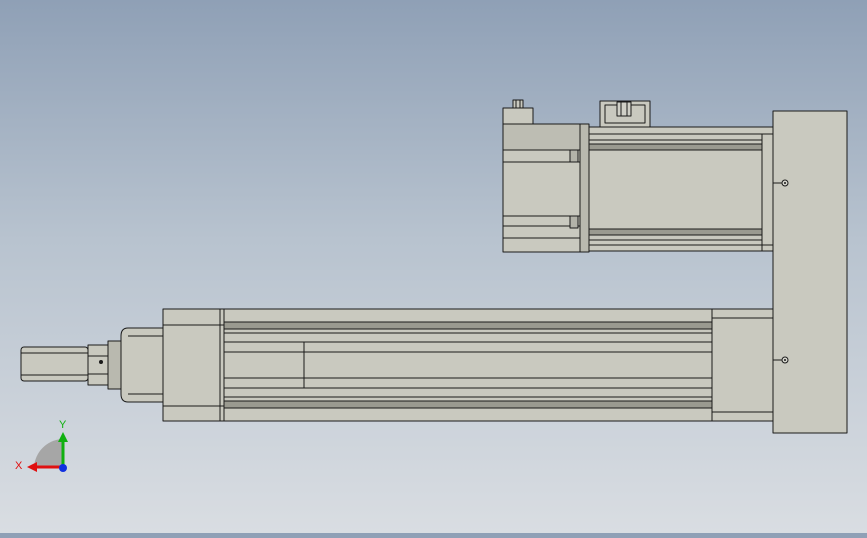 This screenshot has height=538, width=867. What do you see at coordinates (19, 466) in the screenshot?
I see `triad-x-label: X` at bounding box center [19, 466].